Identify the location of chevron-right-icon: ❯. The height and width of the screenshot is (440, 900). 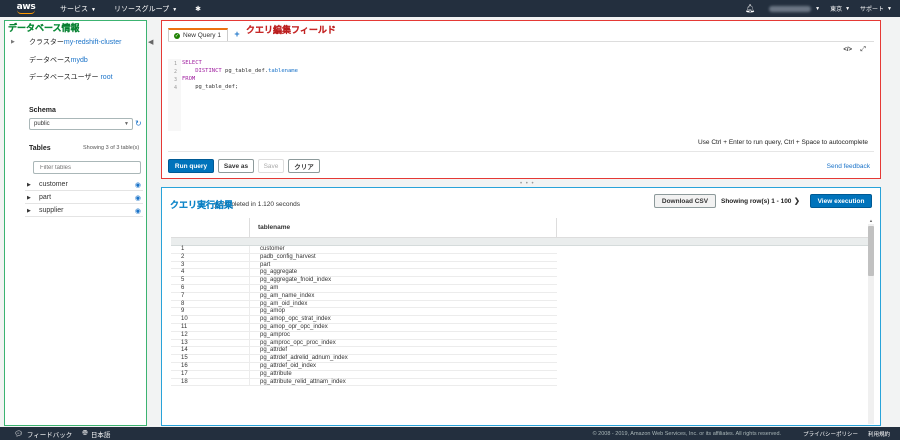
(797, 201).